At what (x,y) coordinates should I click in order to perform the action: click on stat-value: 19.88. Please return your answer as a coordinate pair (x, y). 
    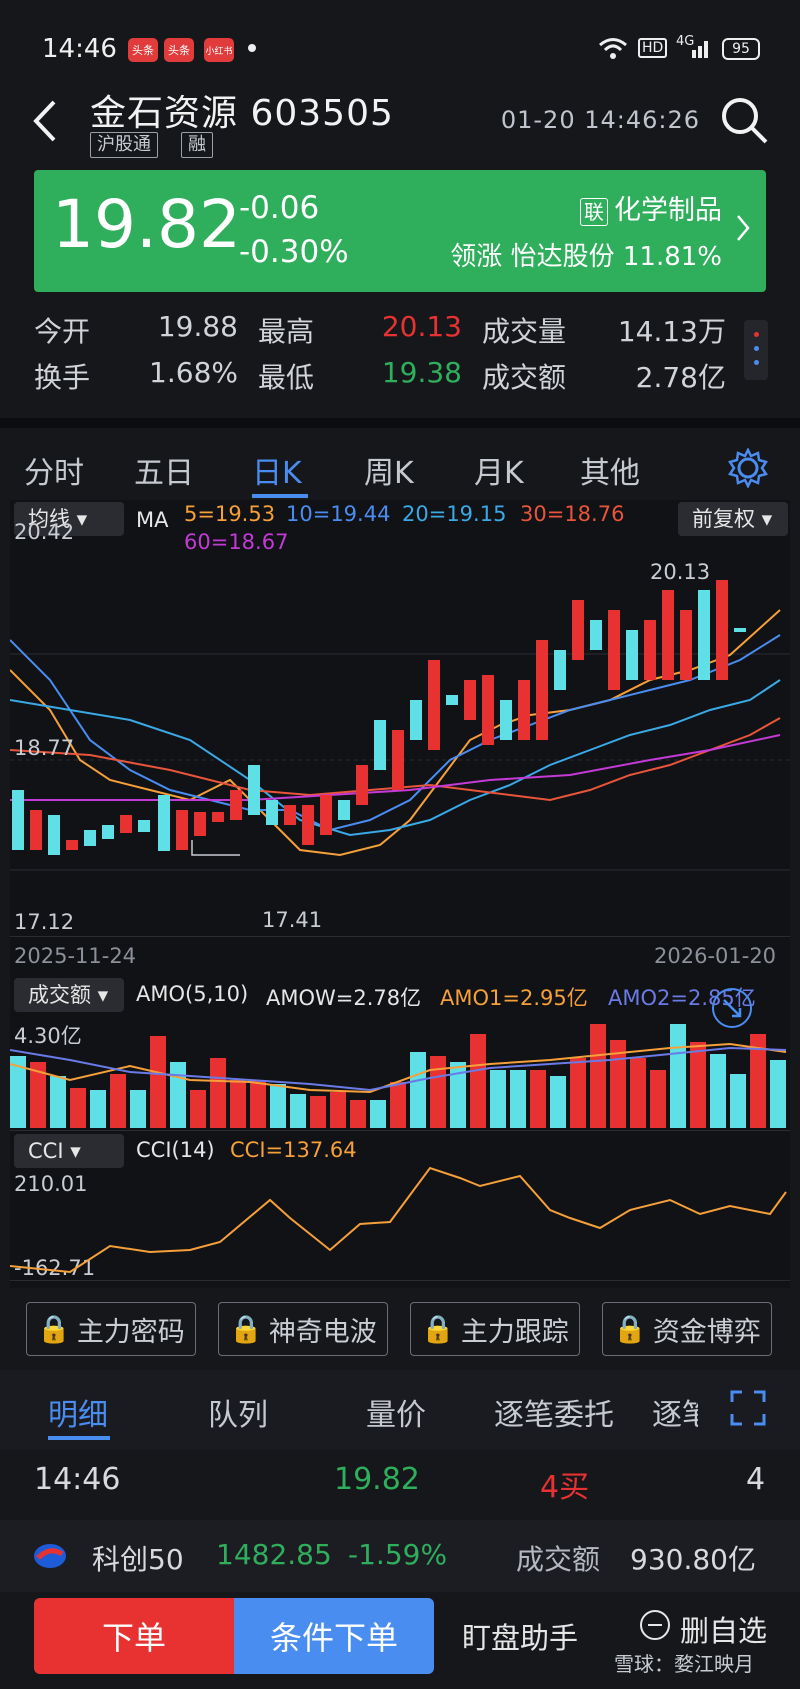
    Looking at the image, I should click on (197, 326).